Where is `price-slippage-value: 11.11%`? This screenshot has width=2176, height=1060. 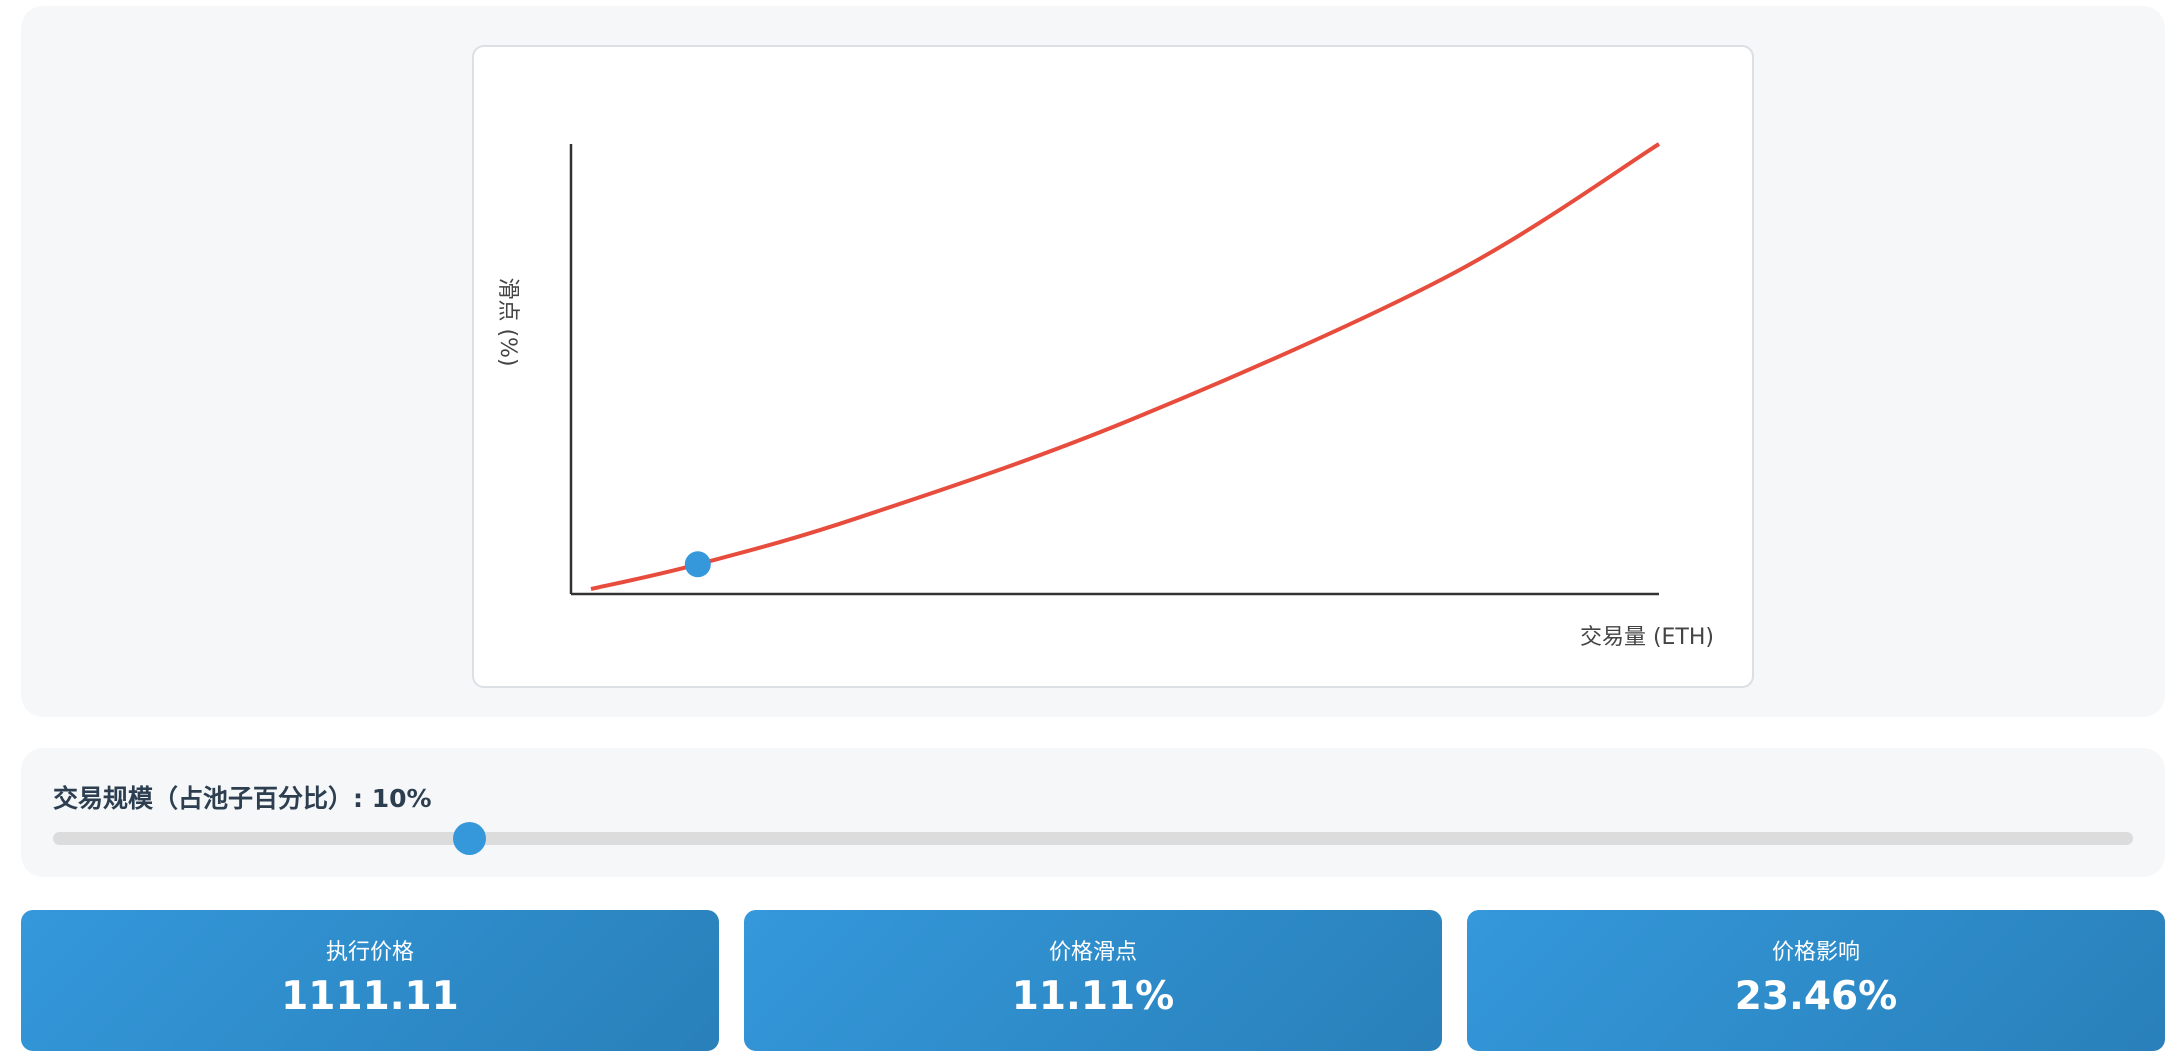 price-slippage-value: 11.11% is located at coordinates (1093, 996).